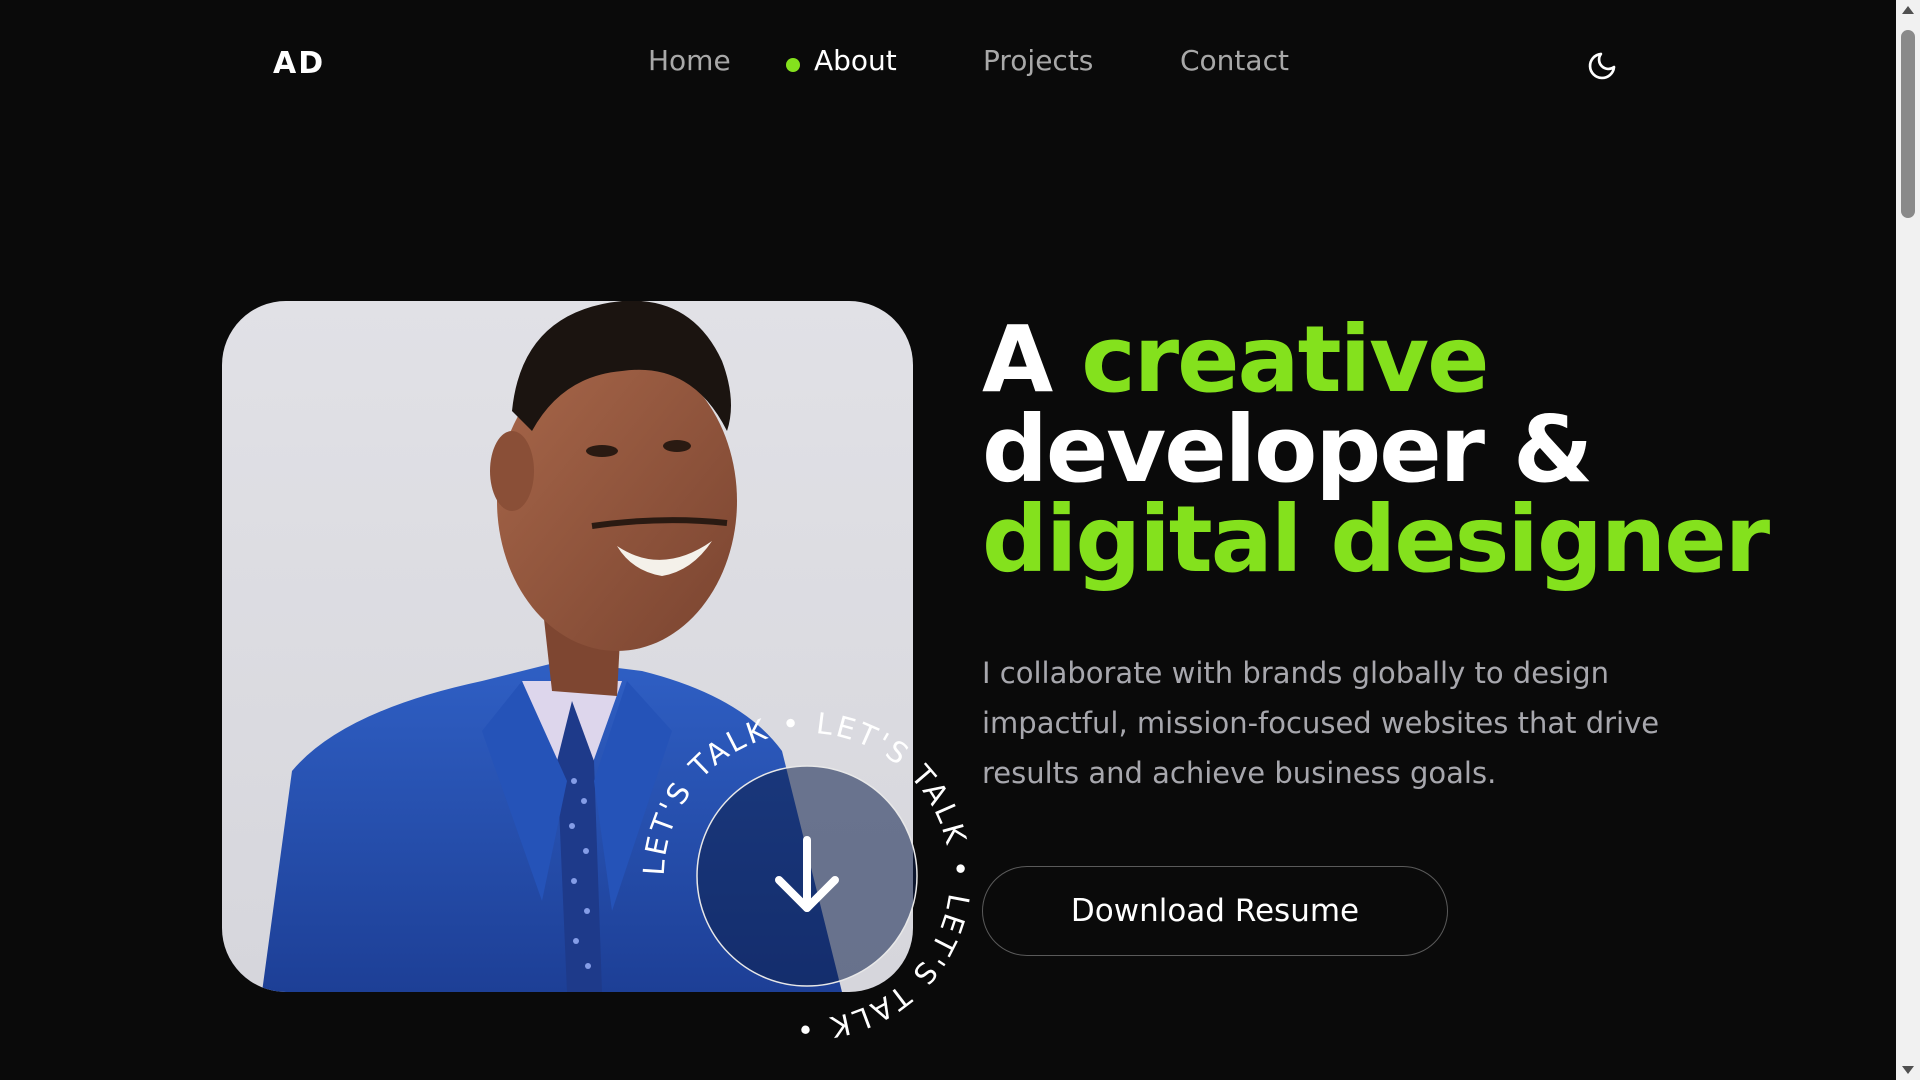 The height and width of the screenshot is (1080, 1920). What do you see at coordinates (1908, 540) in the screenshot?
I see `vertical-scrollbar` at bounding box center [1908, 540].